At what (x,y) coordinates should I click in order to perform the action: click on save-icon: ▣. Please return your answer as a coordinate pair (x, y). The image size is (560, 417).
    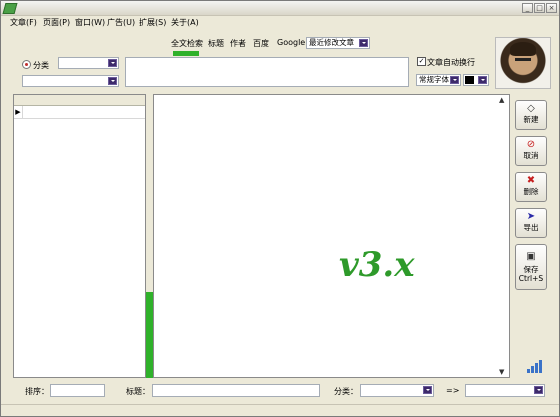
    Looking at the image, I should click on (531, 256).